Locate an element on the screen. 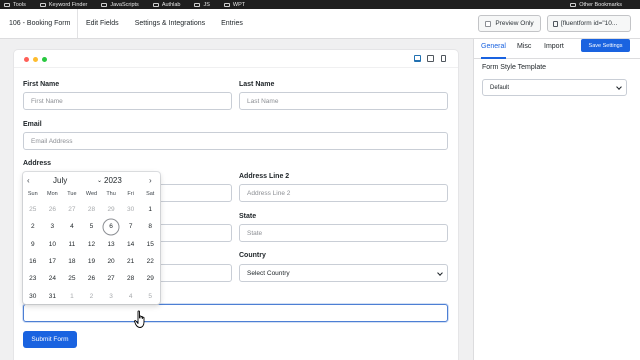 The image size is (640, 360). nav-edit-fields: Edit Fields is located at coordinates (102, 23).